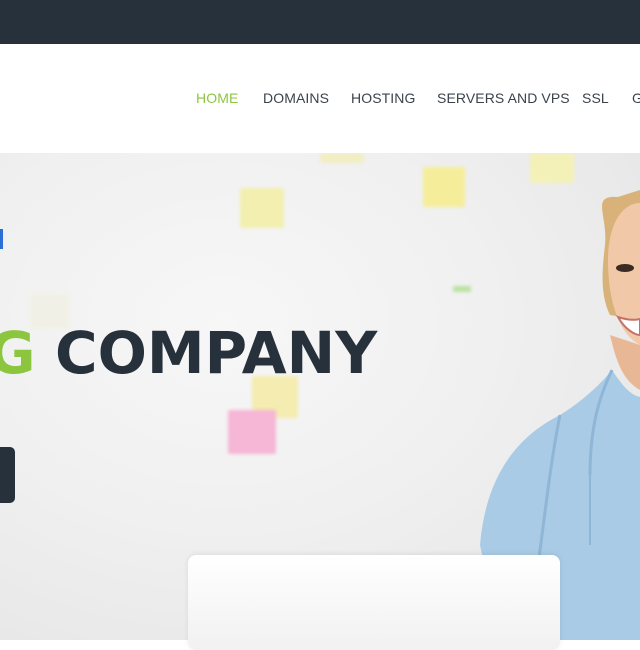 The height and width of the screenshot is (650, 640). I want to click on accent-bar, so click(1, 239).